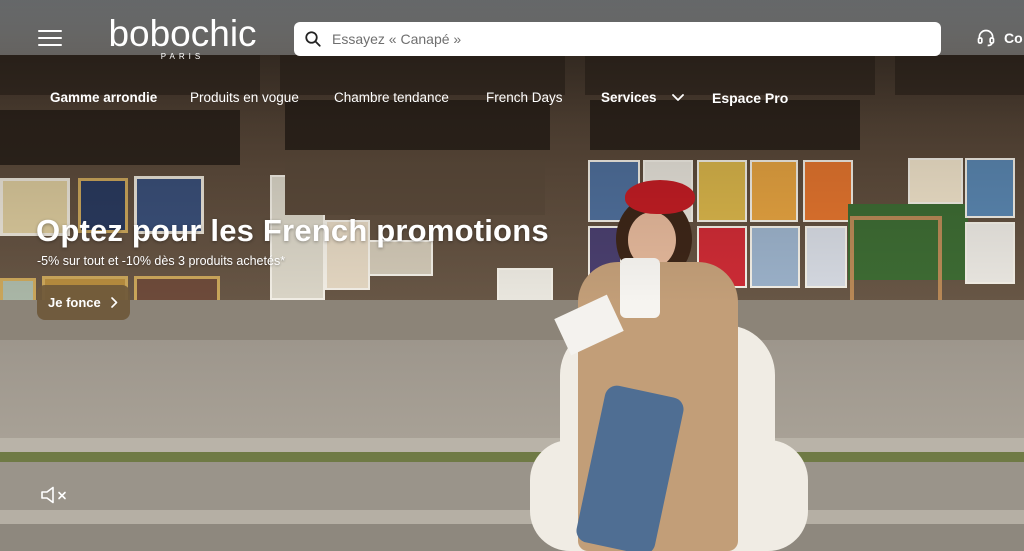 This screenshot has width=1024, height=551. Describe the element at coordinates (182, 33) in the screenshot. I see `logo-wordmark: bobochic` at that location.